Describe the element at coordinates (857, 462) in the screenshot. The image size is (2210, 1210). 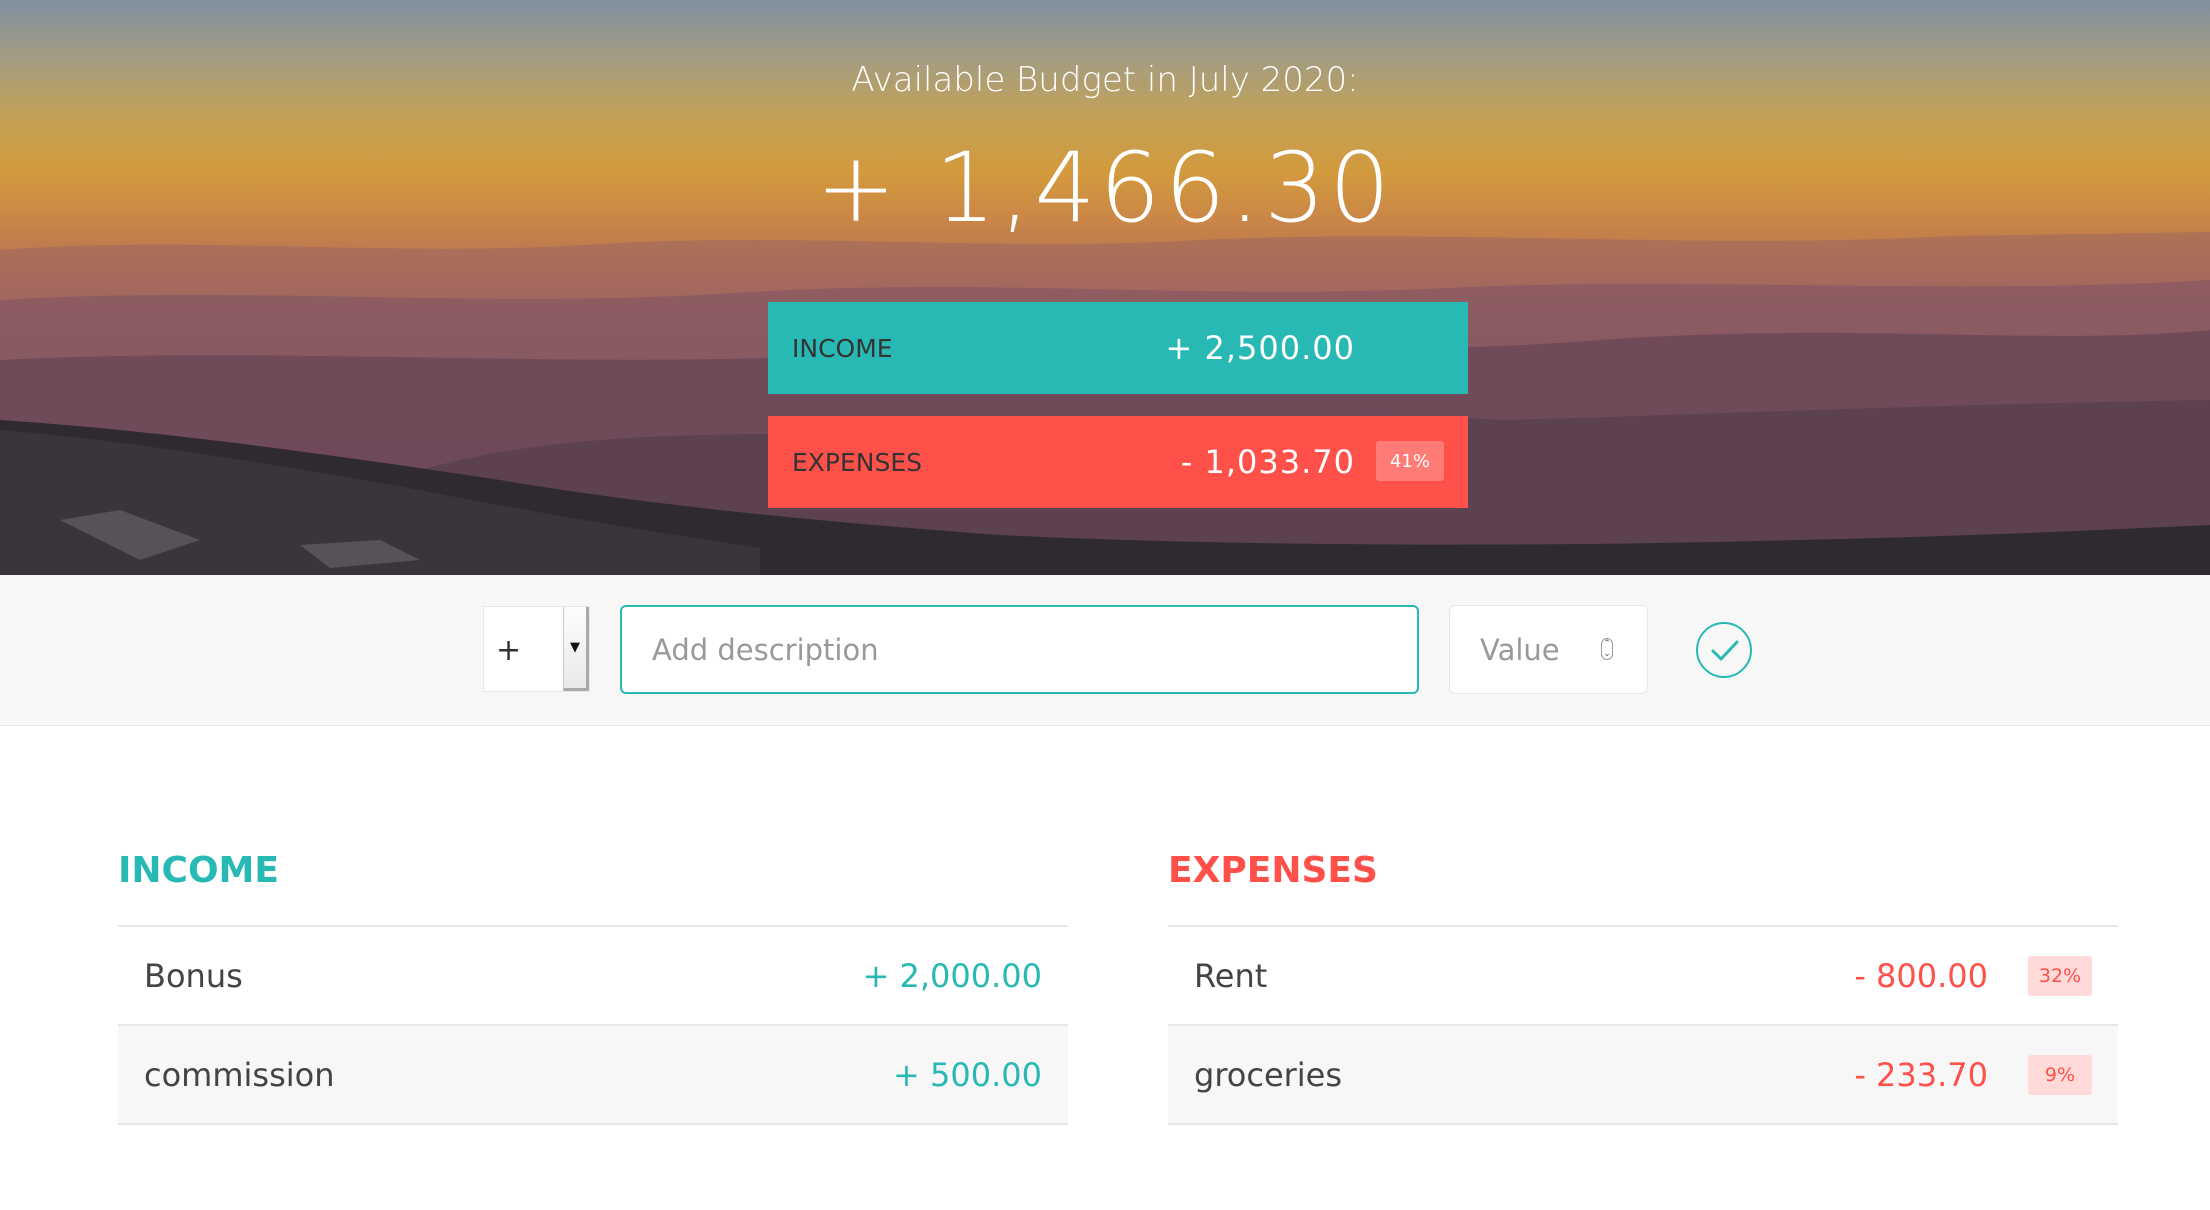
I see `expenses-summary-label: EXPENSES` at that location.